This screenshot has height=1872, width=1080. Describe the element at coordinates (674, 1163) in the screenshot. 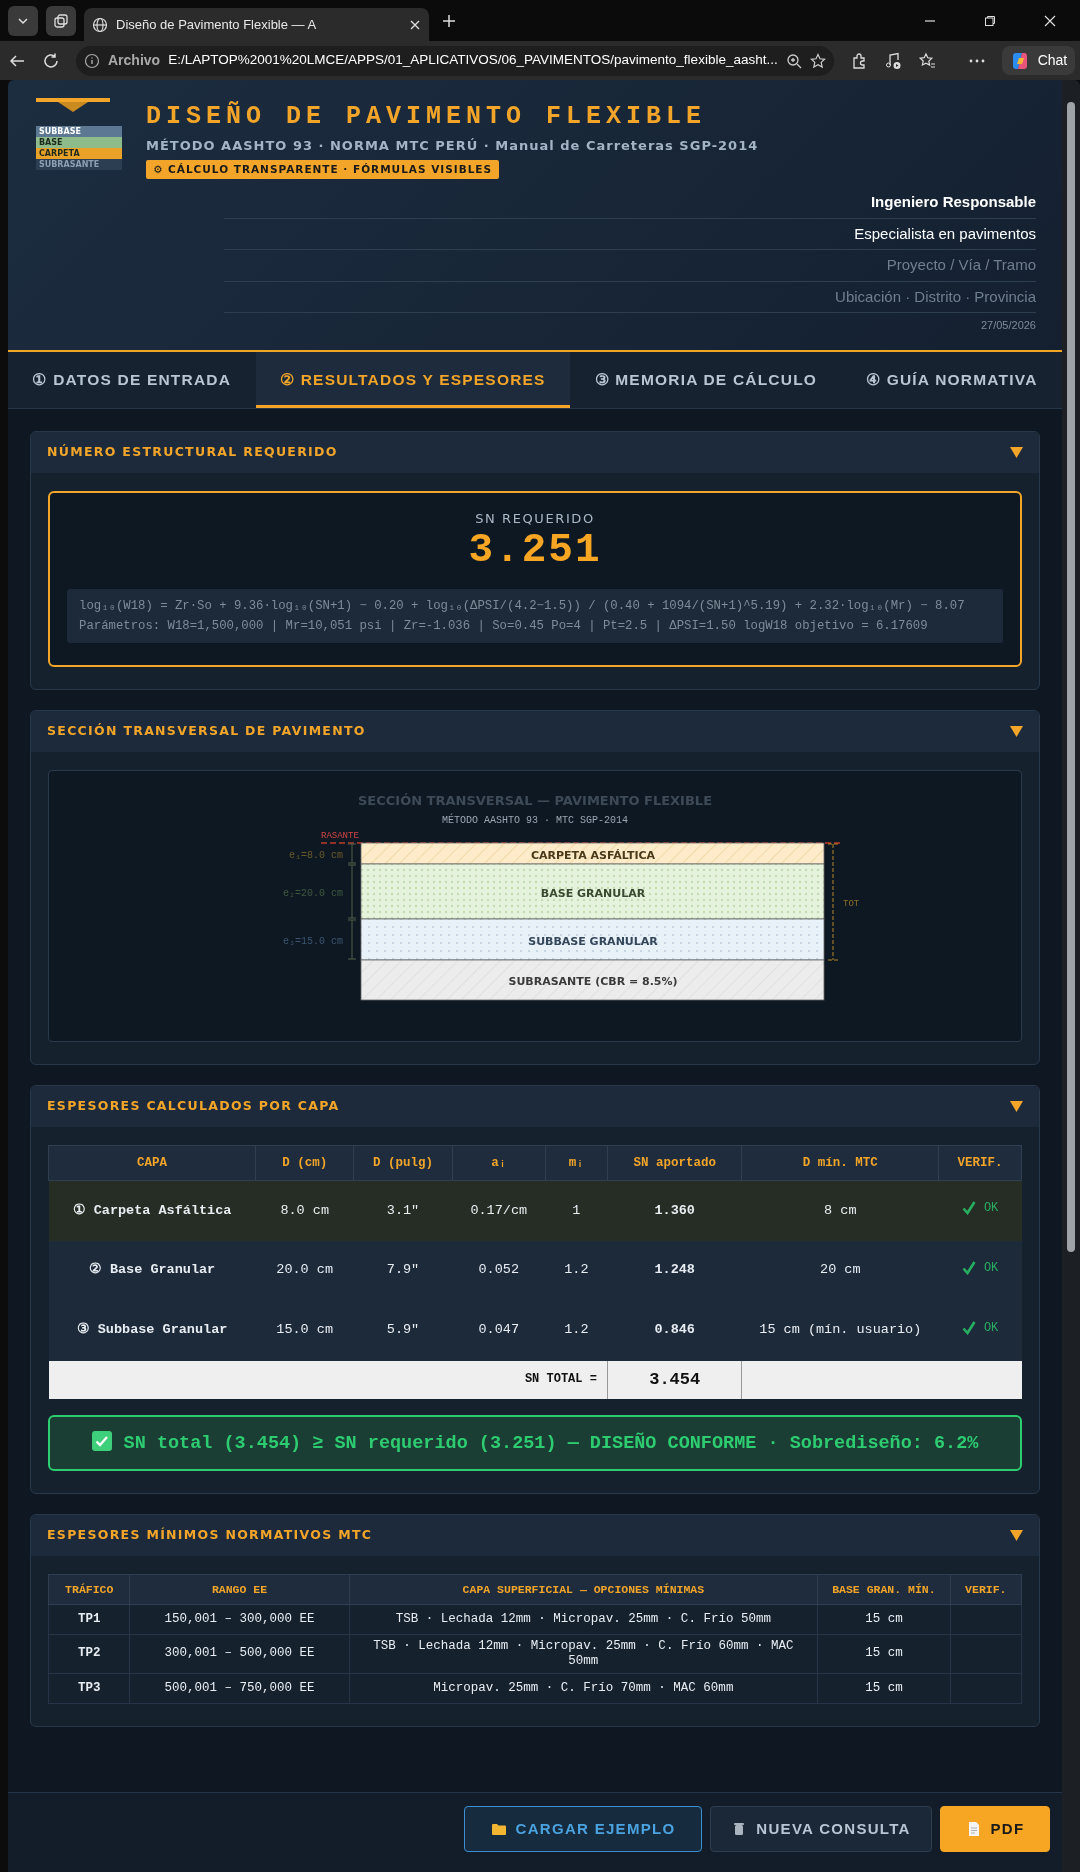

I see `column-header: SN aportado` at that location.